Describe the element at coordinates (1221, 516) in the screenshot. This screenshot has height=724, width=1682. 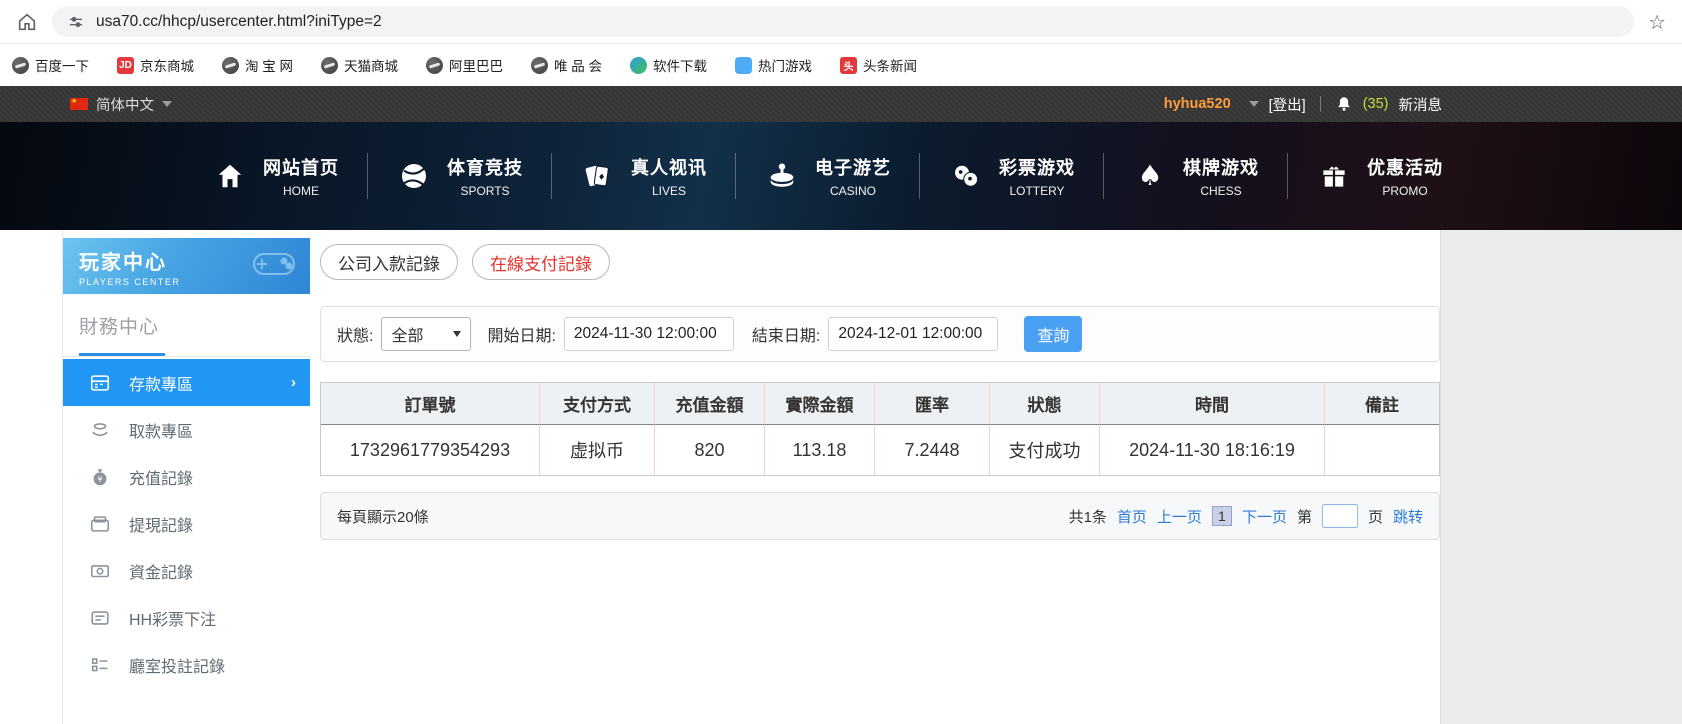
I see `current-page: 1` at that location.